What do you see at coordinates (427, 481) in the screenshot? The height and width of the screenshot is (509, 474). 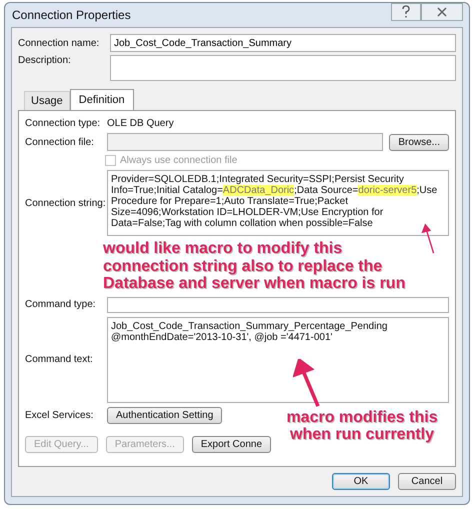 I see `dialog-button: Cancel` at bounding box center [427, 481].